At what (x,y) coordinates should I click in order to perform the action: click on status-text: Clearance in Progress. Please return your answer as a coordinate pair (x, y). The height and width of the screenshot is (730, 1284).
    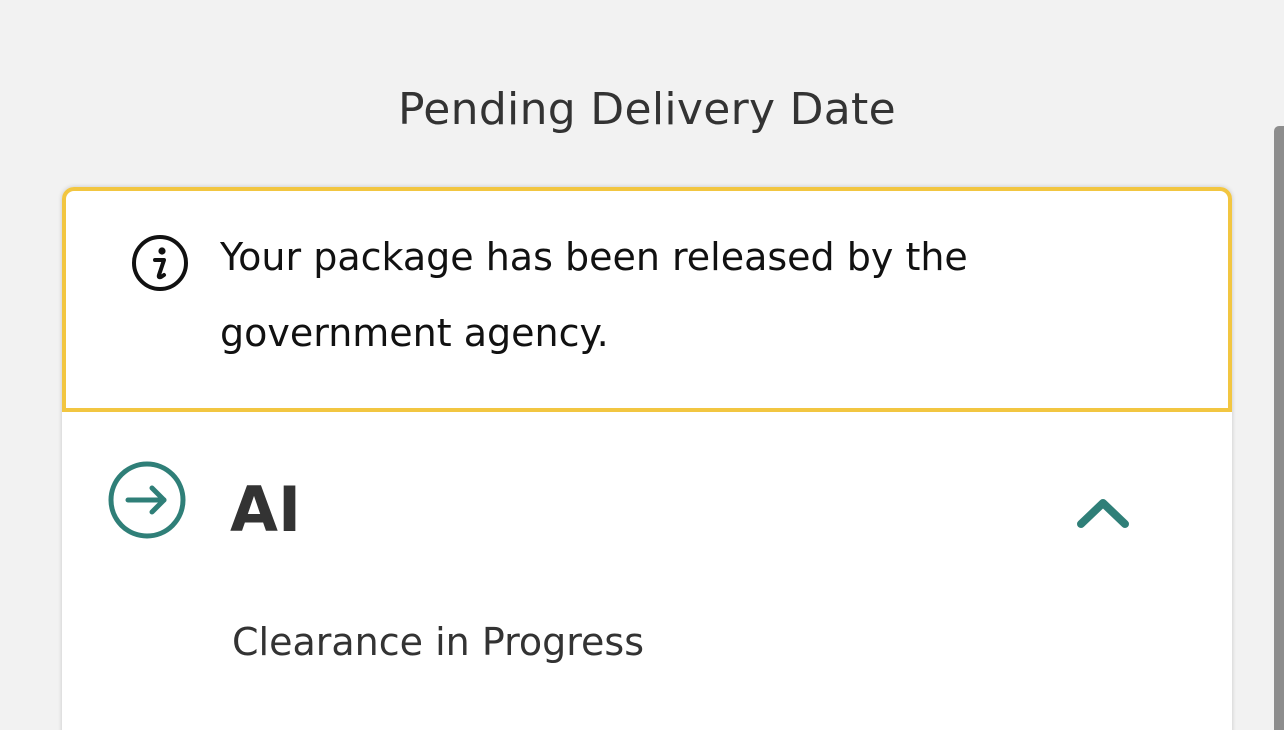
    Looking at the image, I should click on (438, 642).